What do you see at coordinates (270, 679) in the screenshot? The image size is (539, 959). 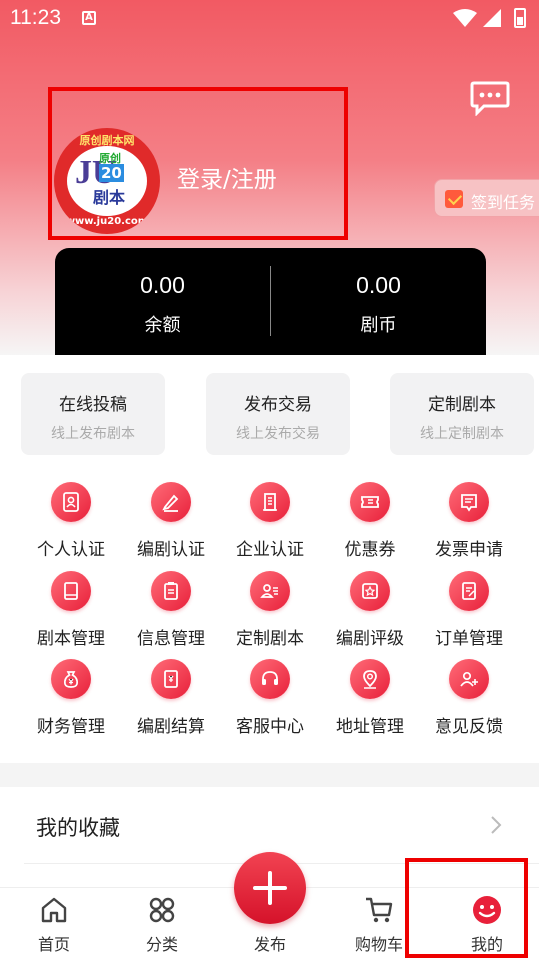 I see `headset-icon` at bounding box center [270, 679].